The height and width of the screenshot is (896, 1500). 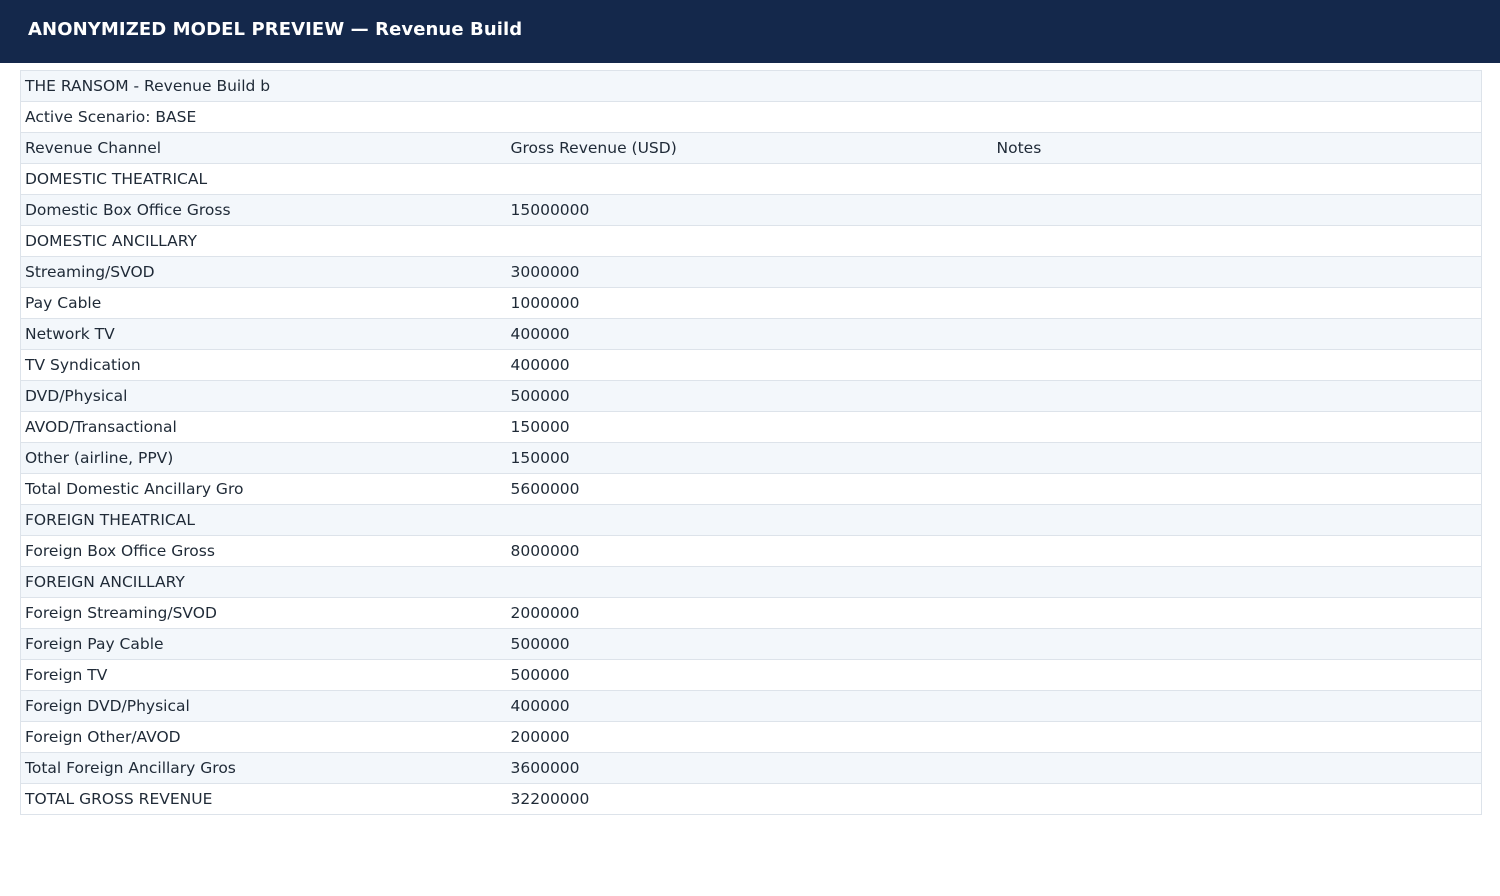 What do you see at coordinates (263, 148) in the screenshot?
I see `column-header-channel: Revenue Channel` at bounding box center [263, 148].